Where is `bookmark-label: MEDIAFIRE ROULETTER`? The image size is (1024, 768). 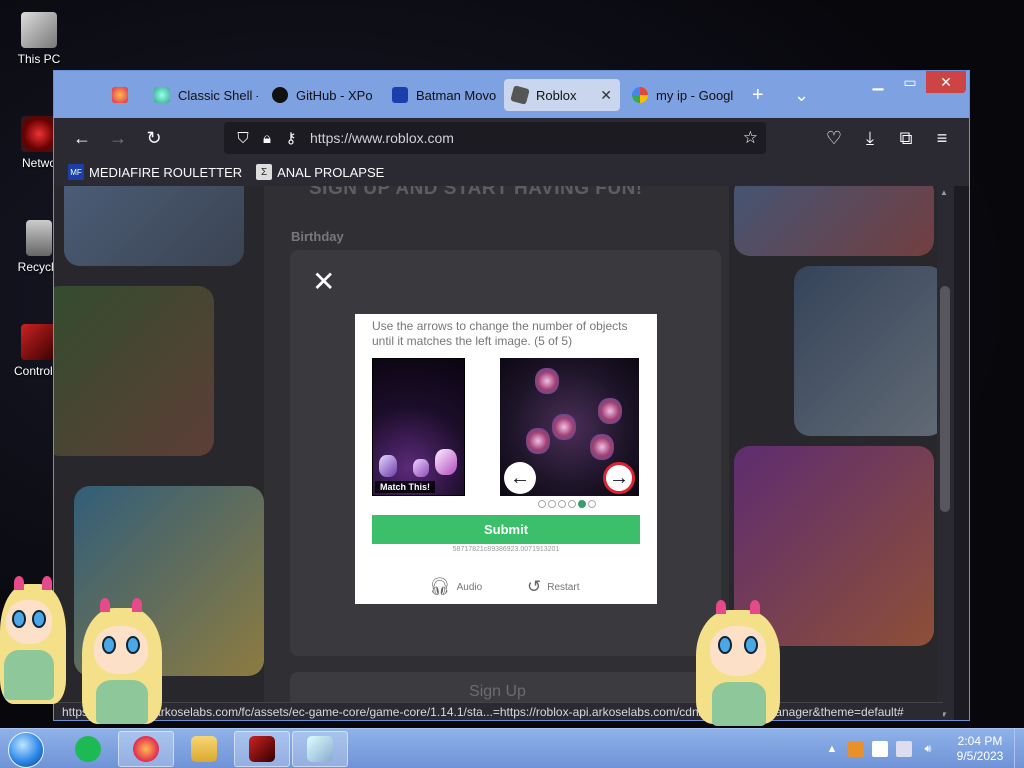 bookmark-label: MEDIAFIRE ROULETTER is located at coordinates (166, 172).